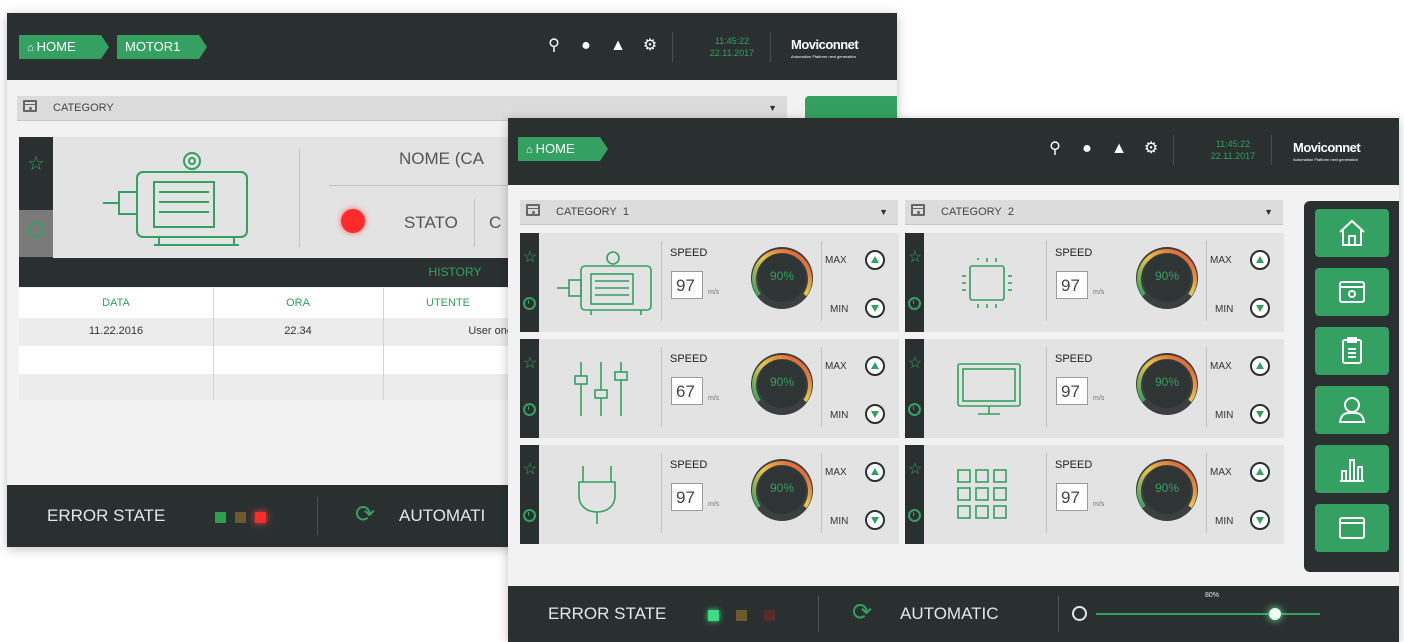  What do you see at coordinates (601, 389) in the screenshot?
I see `sliders-icon` at bounding box center [601, 389].